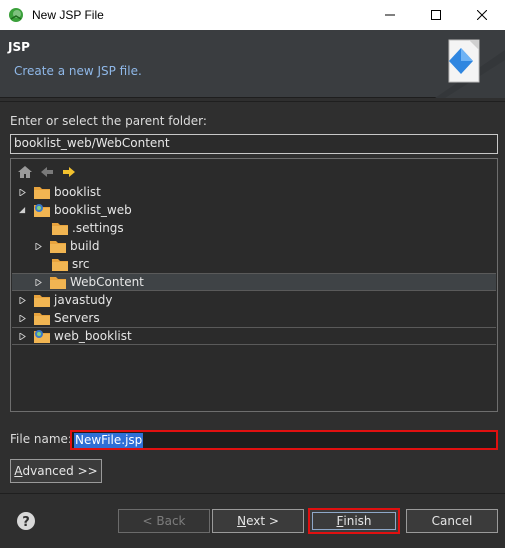  Describe the element at coordinates (470, 68) in the screenshot. I see `jsp-wizard-icon` at that location.